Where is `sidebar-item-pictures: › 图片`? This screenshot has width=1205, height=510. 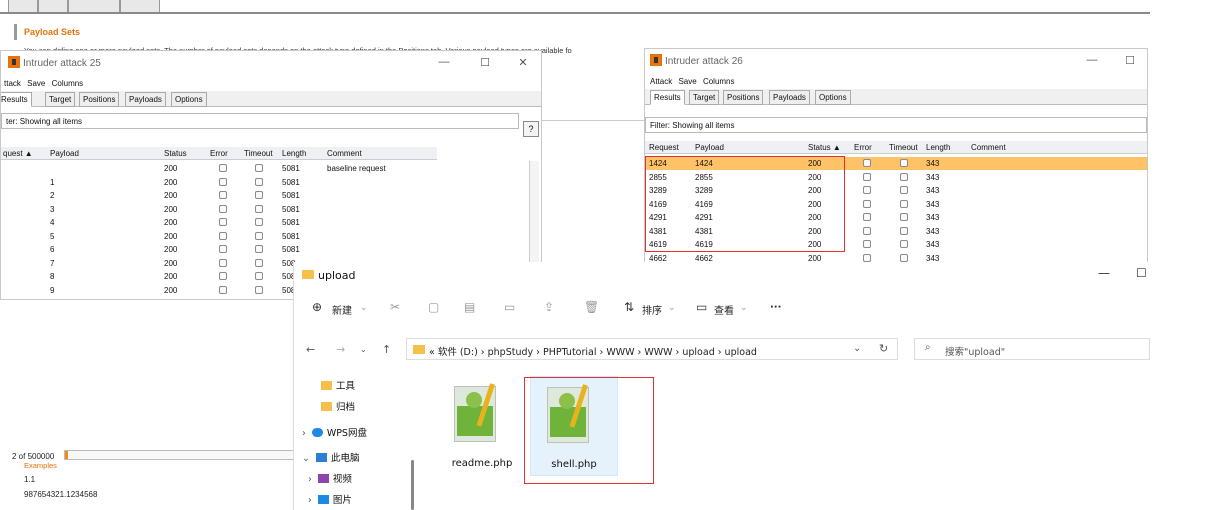 sidebar-item-pictures: › 图片 is located at coordinates (330, 499).